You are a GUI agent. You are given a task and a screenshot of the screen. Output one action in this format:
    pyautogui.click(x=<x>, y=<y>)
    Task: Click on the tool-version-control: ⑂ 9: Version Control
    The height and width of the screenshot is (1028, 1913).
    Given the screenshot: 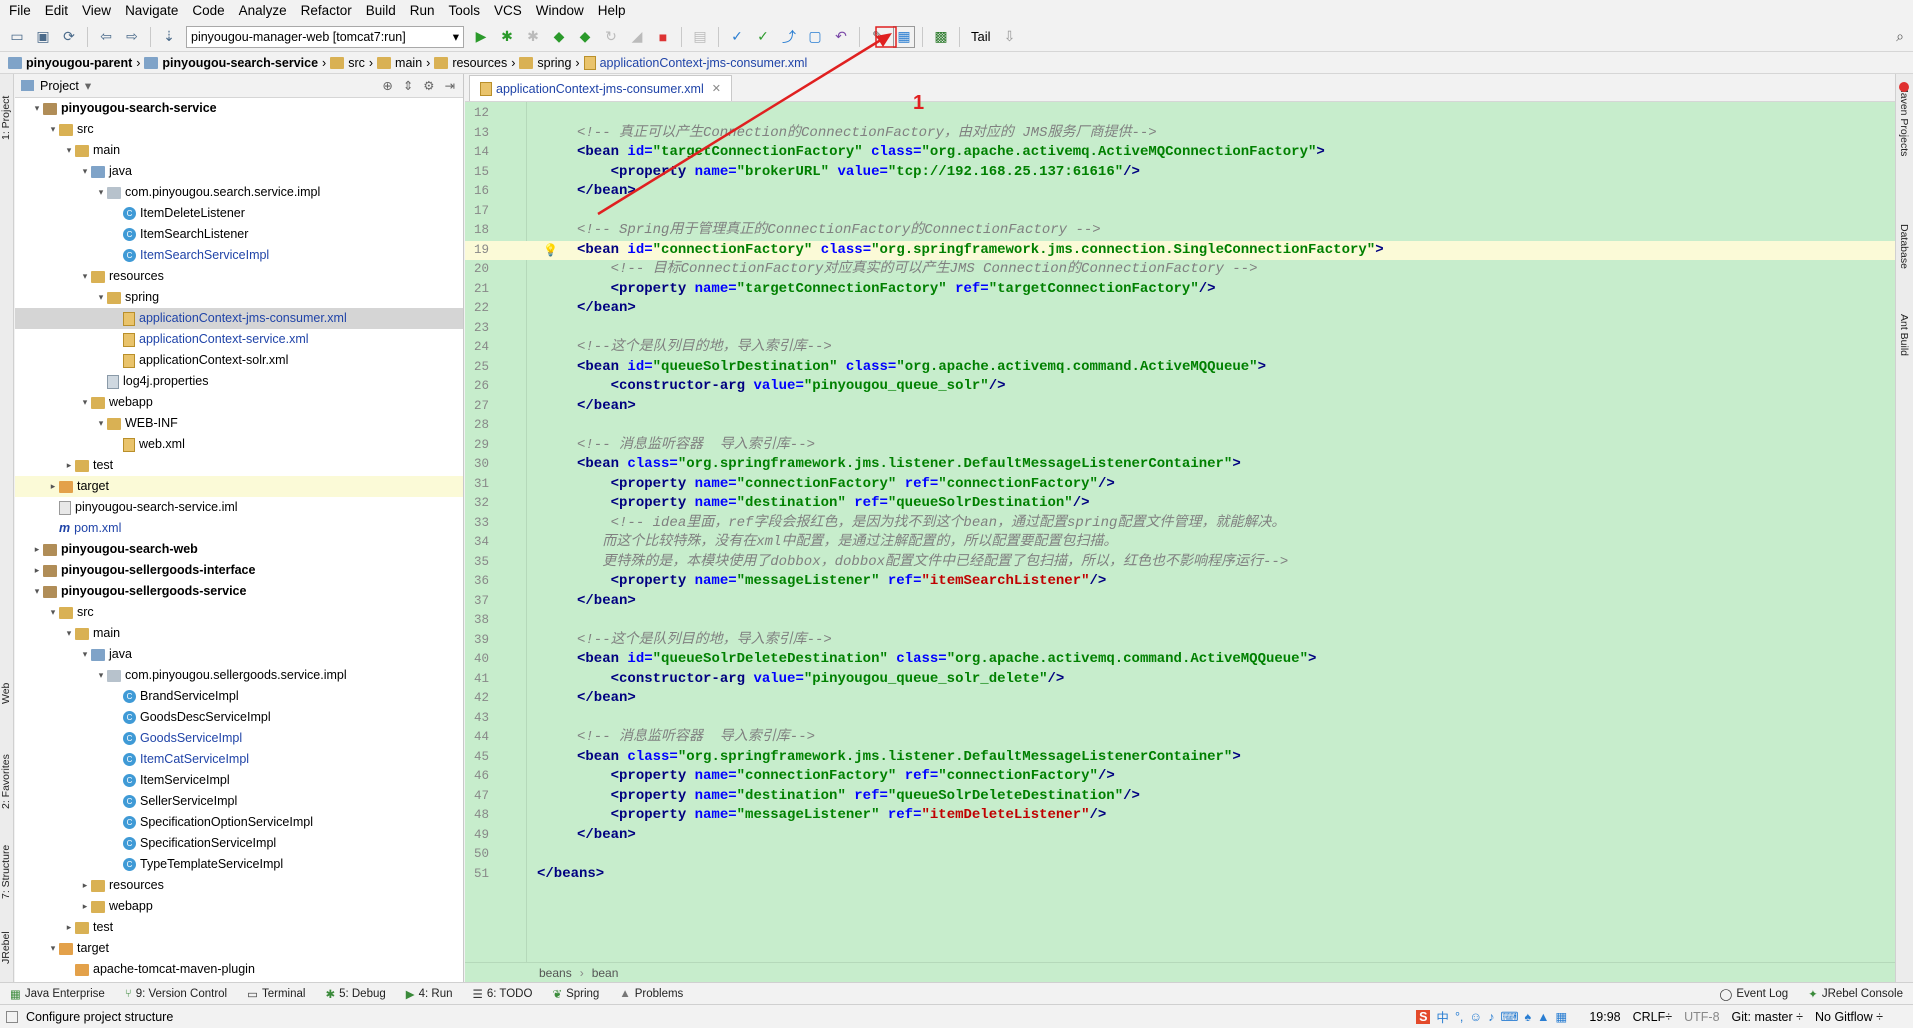 What is the action you would take?
    pyautogui.click(x=176, y=994)
    